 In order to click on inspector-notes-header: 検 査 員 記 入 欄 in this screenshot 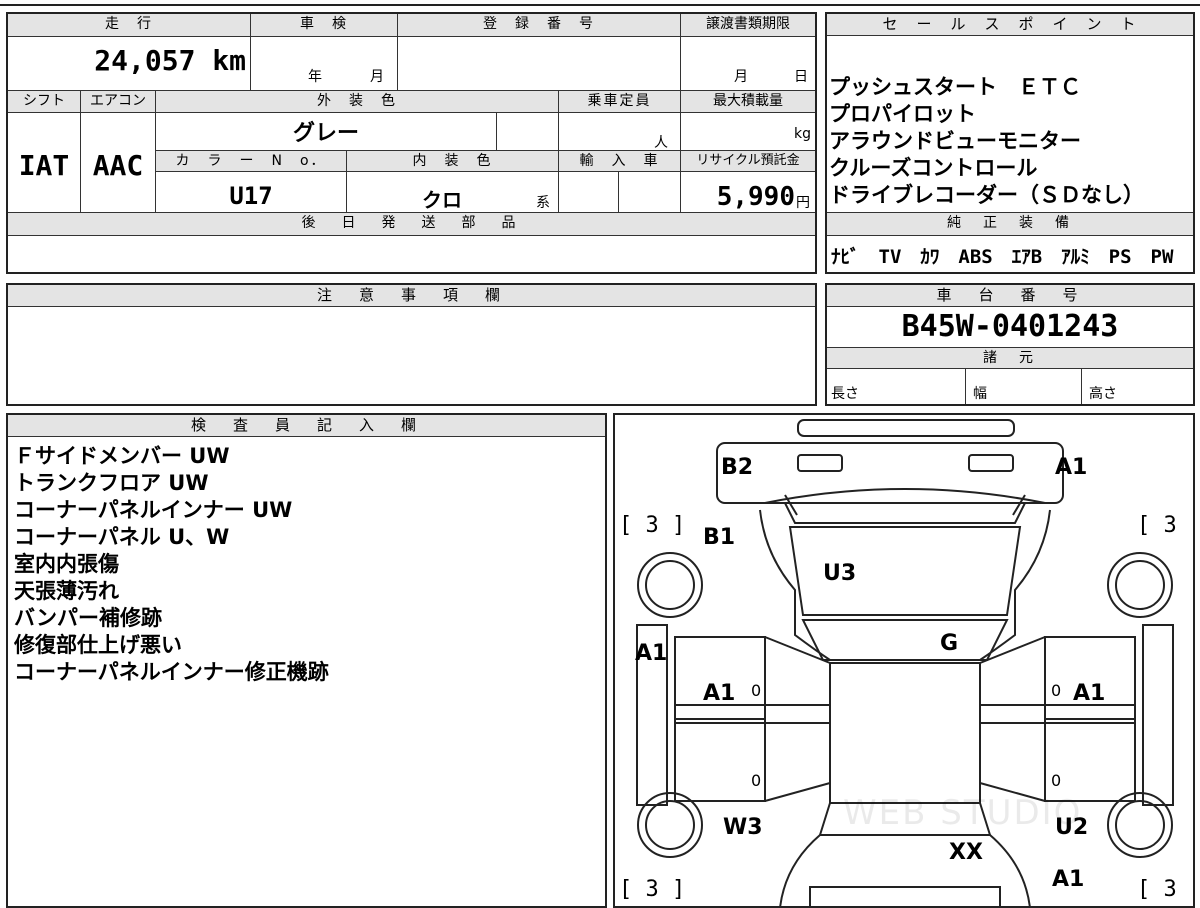, I will do `click(306, 426)`.